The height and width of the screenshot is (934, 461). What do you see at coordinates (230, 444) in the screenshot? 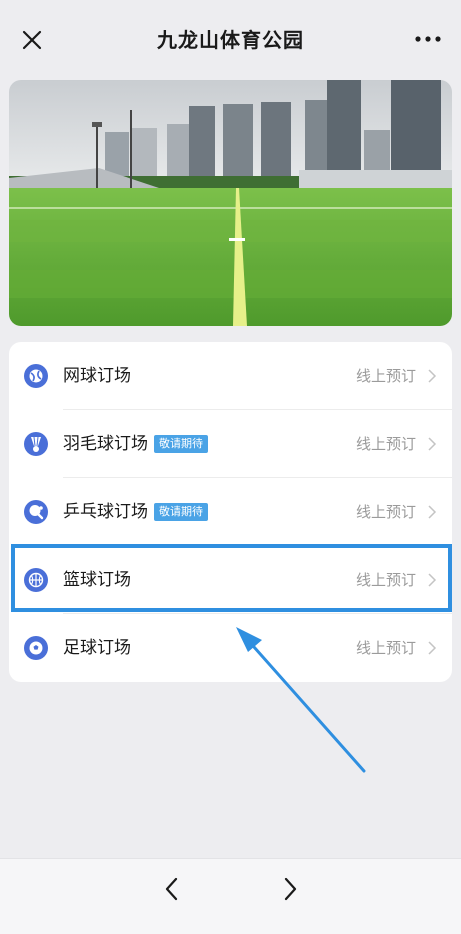
I see `venue-row-badminton: 羽毛球订场 敬请期待 线上预订` at bounding box center [230, 444].